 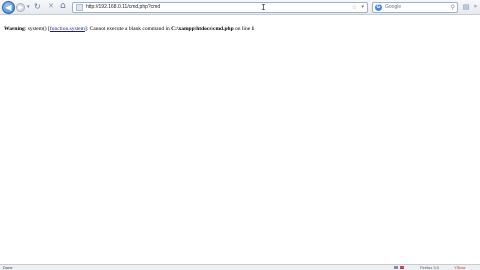 What do you see at coordinates (51, 6) in the screenshot?
I see `stop-icon: ✕` at bounding box center [51, 6].